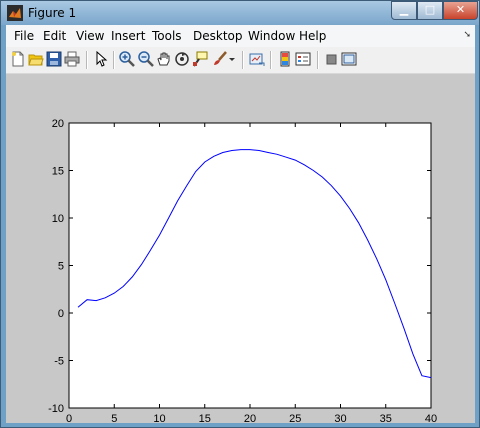  What do you see at coordinates (54, 59) in the screenshot?
I see `save-icon` at bounding box center [54, 59].